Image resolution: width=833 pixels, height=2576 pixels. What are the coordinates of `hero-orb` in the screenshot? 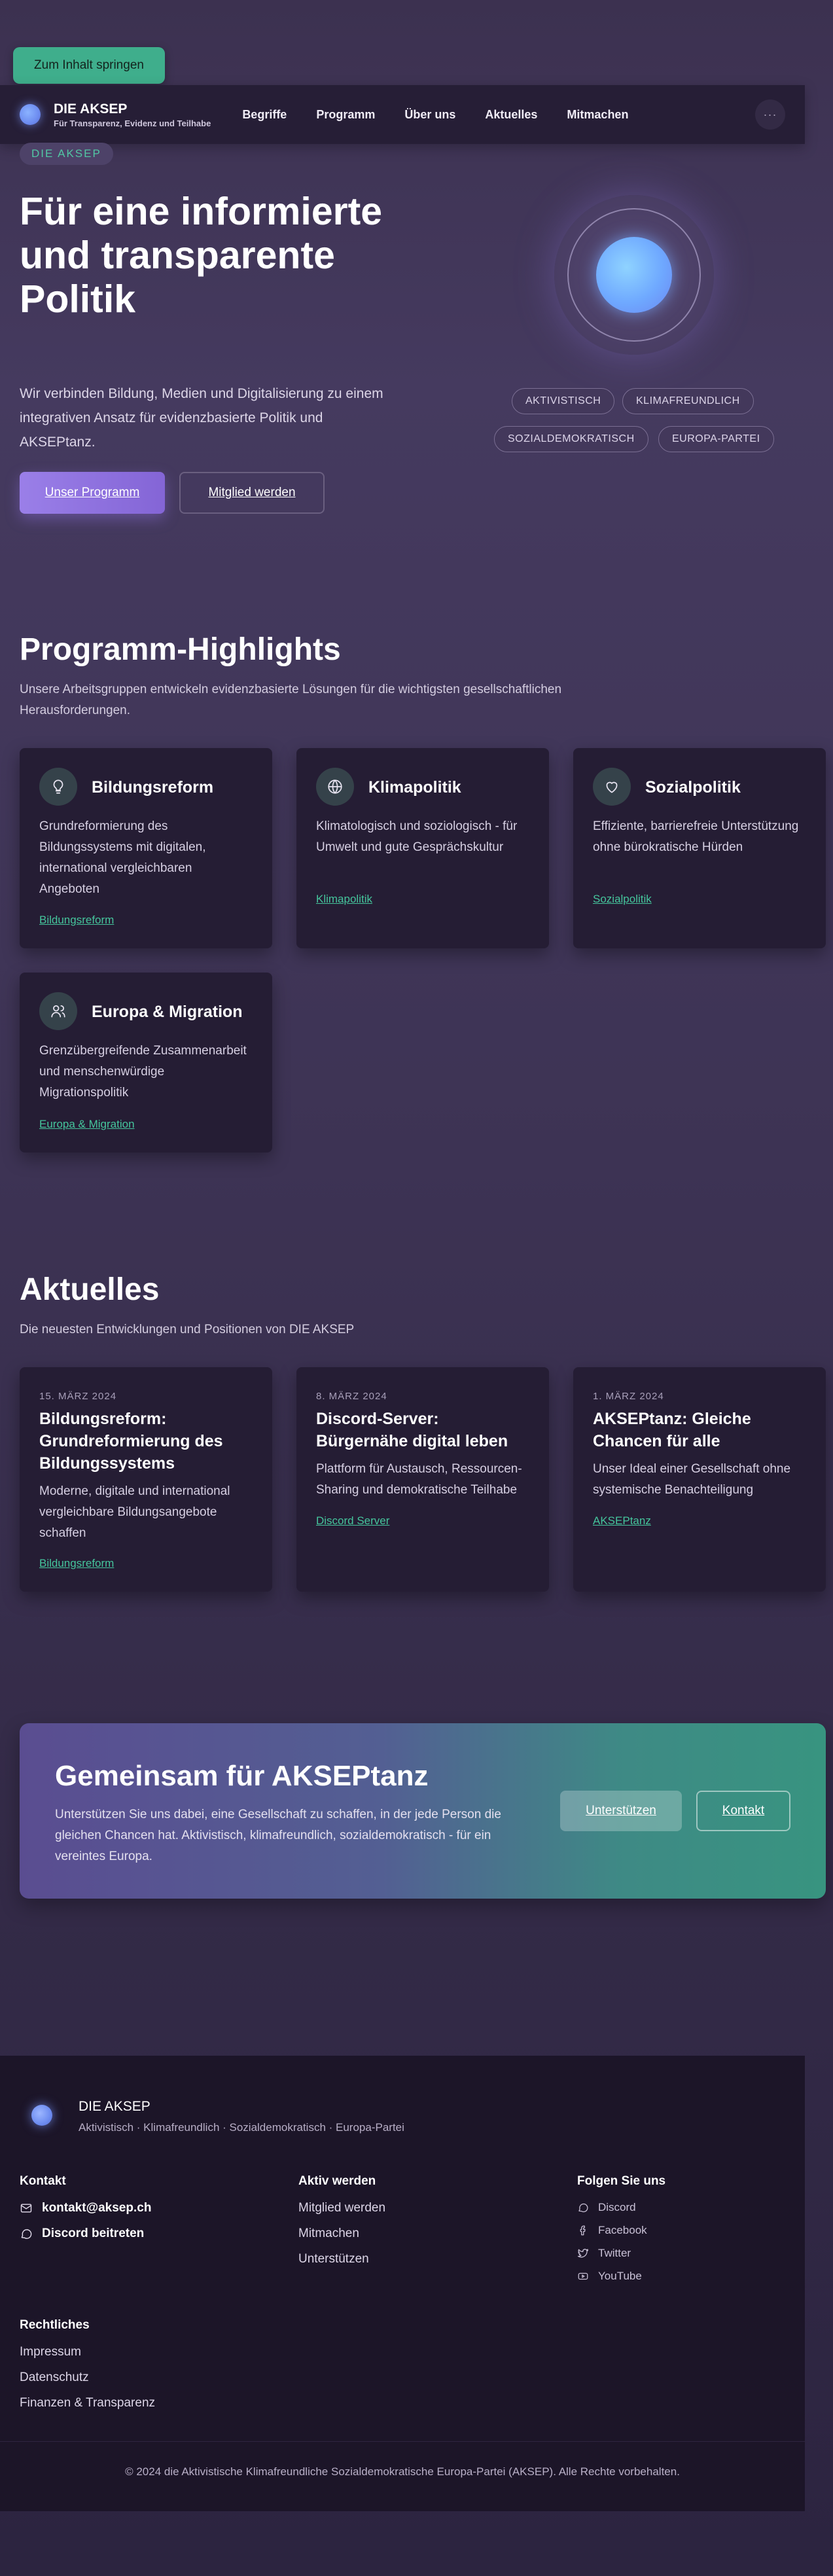 It's located at (634, 275).